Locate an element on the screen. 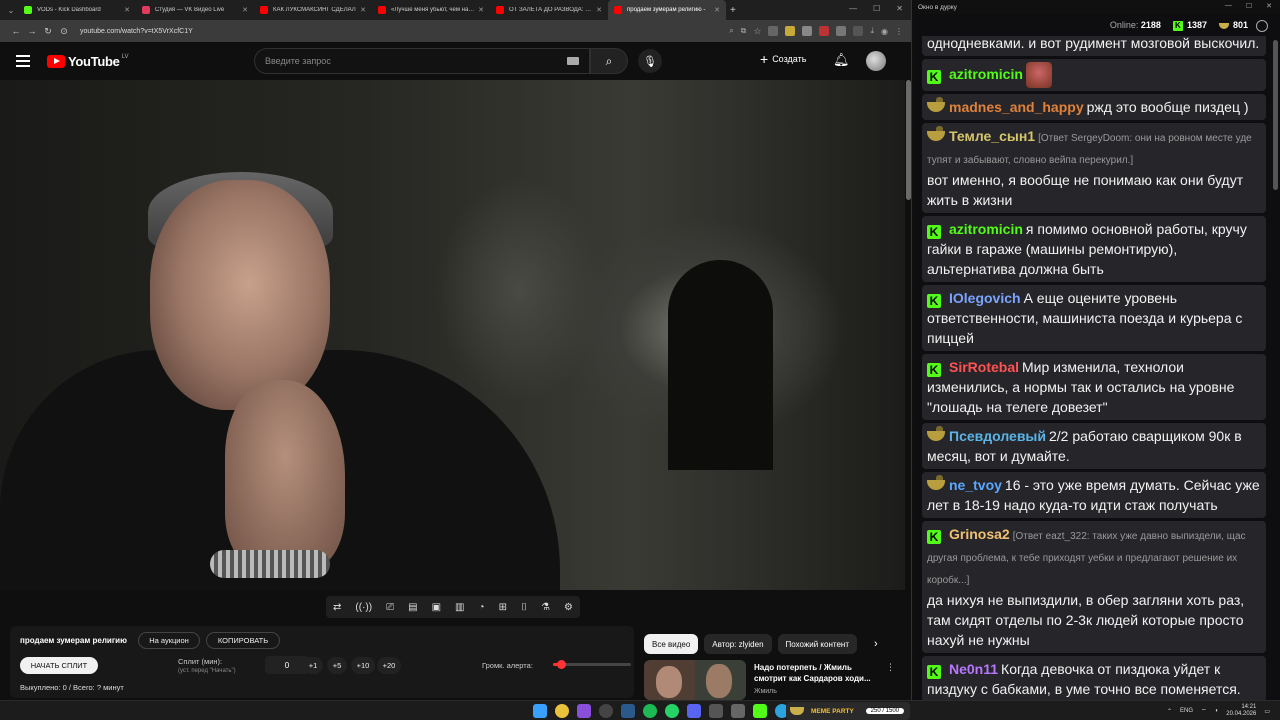 The width and height of the screenshot is (1280, 720). page-scrollbar is located at coordinates (908, 140).